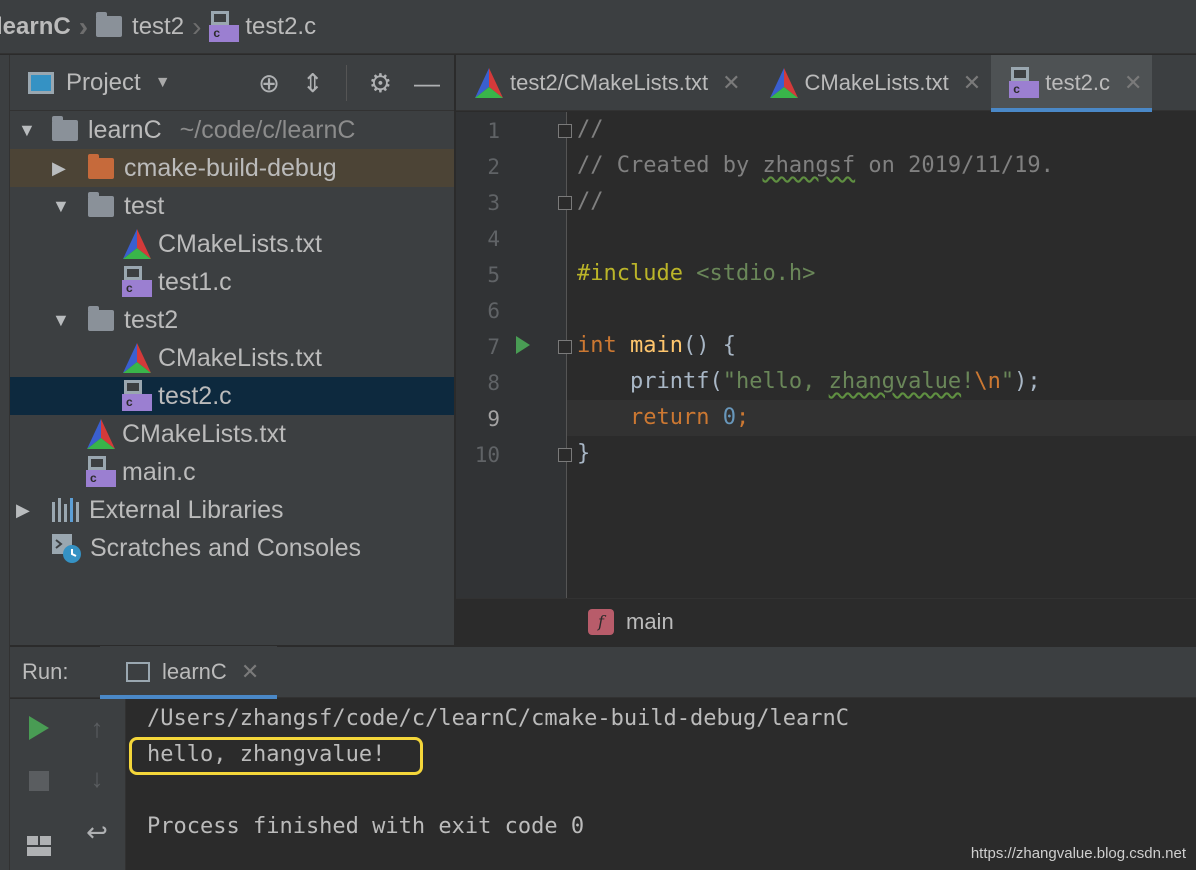 Image resolution: width=1196 pixels, height=870 pixels. I want to click on tree-item-test: ▼ test, so click(232, 206).